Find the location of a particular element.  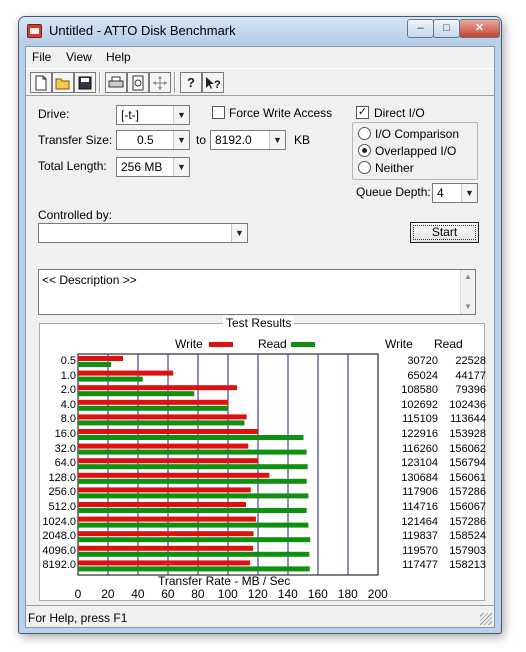

resize-grip-icon is located at coordinates (486, 619).